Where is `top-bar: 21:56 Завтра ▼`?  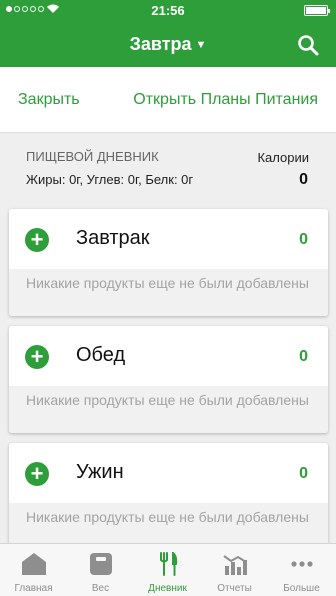
top-bar: 21:56 Завтра ▼ is located at coordinates (168, 33).